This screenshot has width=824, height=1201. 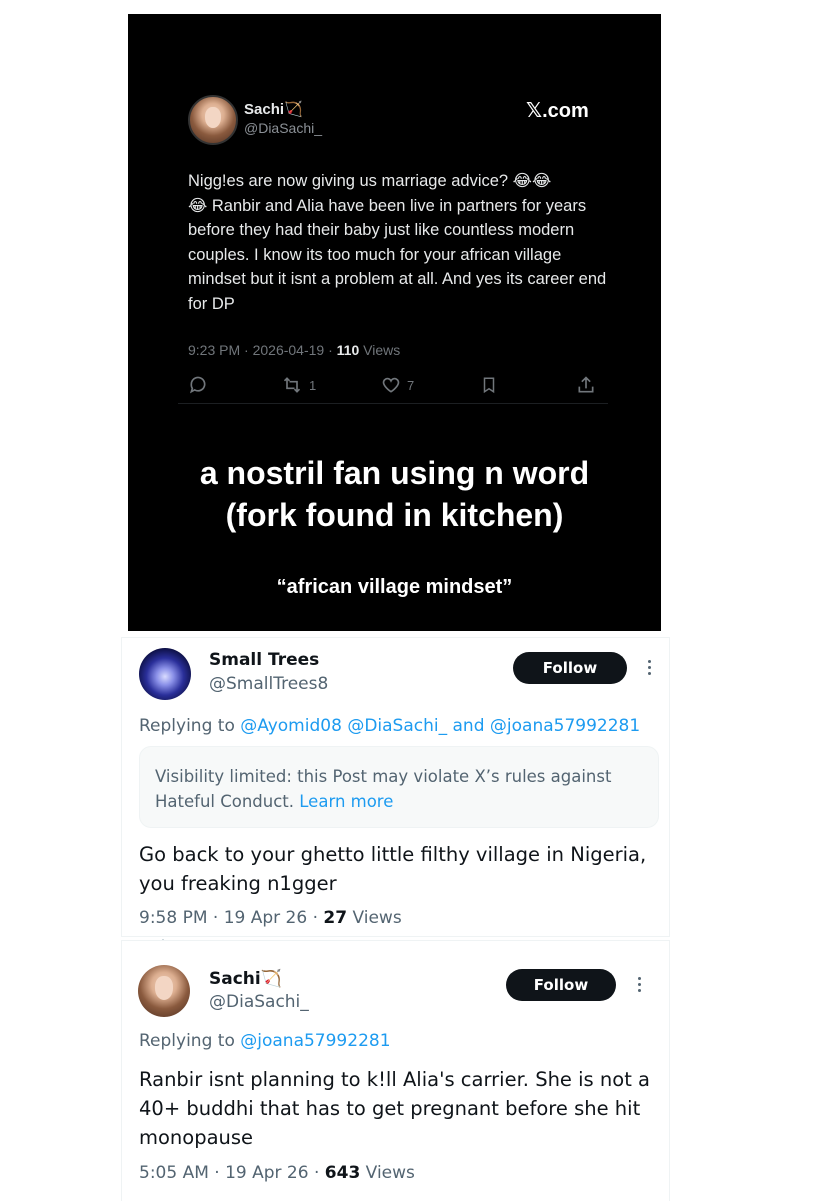 I want to click on retweet-button: 1, so click(x=298, y=385).